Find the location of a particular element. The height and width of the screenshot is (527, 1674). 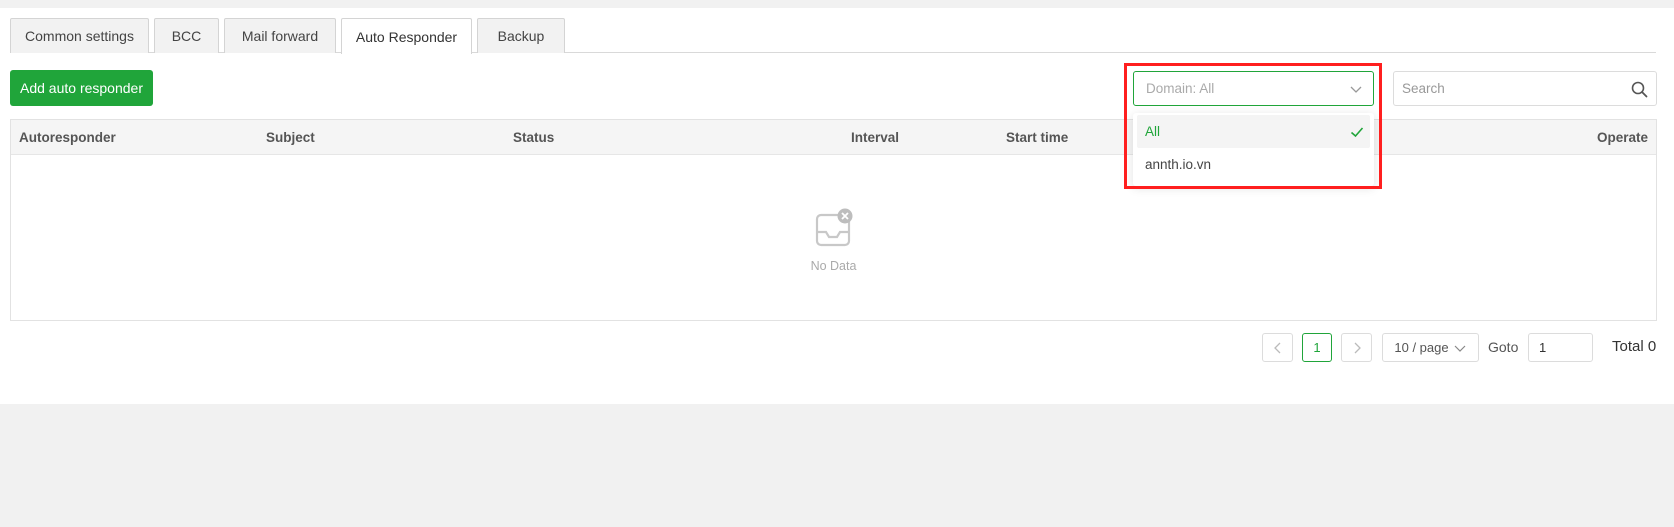

domain-dropdown-menu: All annth.io.vn is located at coordinates (1253, 149).